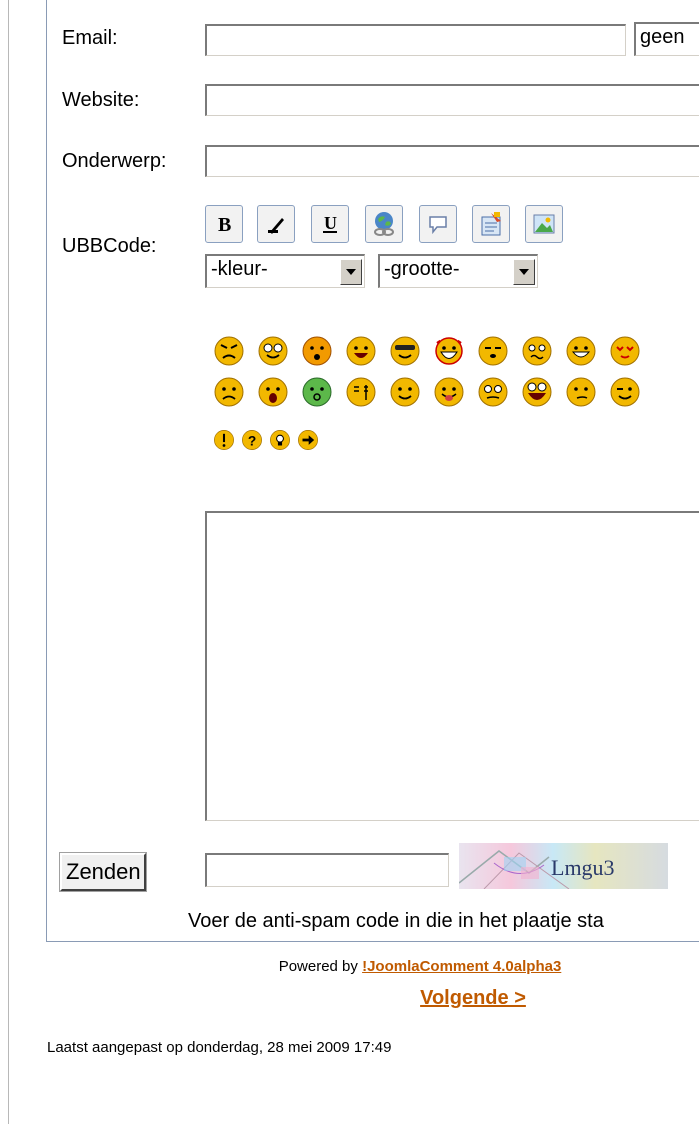 The width and height of the screenshot is (699, 1124). I want to click on captcha-input, so click(327, 870).